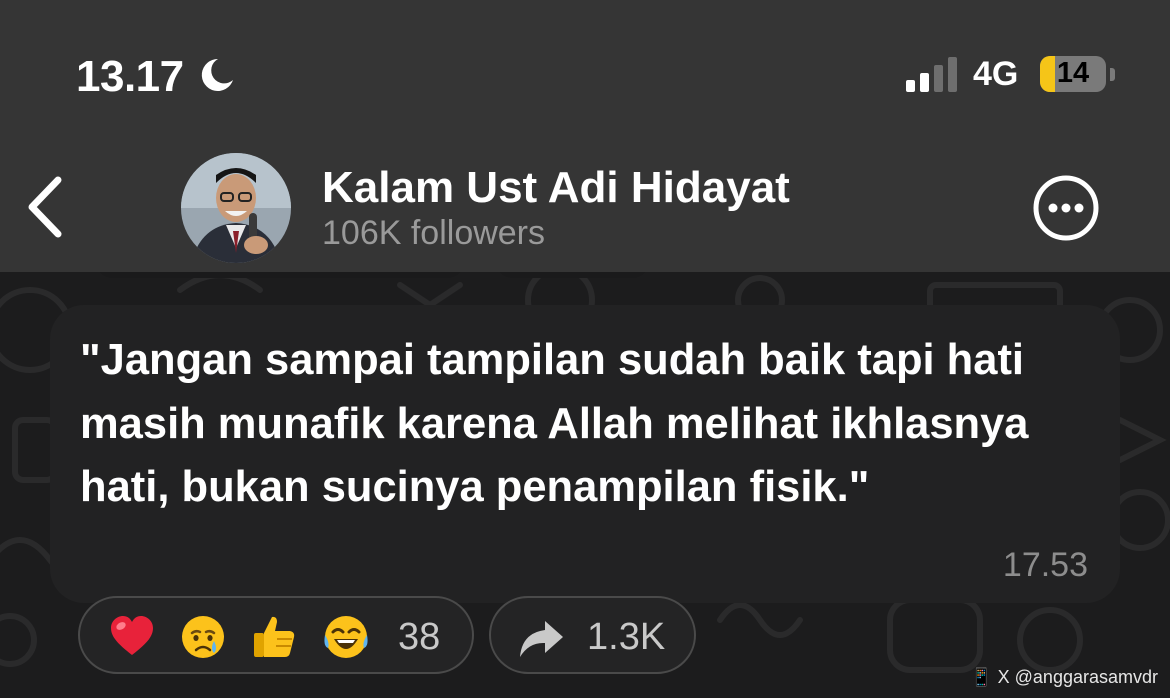 The image size is (1170, 698). Describe the element at coordinates (541, 639) in the screenshot. I see `share-arrow-icon` at that location.